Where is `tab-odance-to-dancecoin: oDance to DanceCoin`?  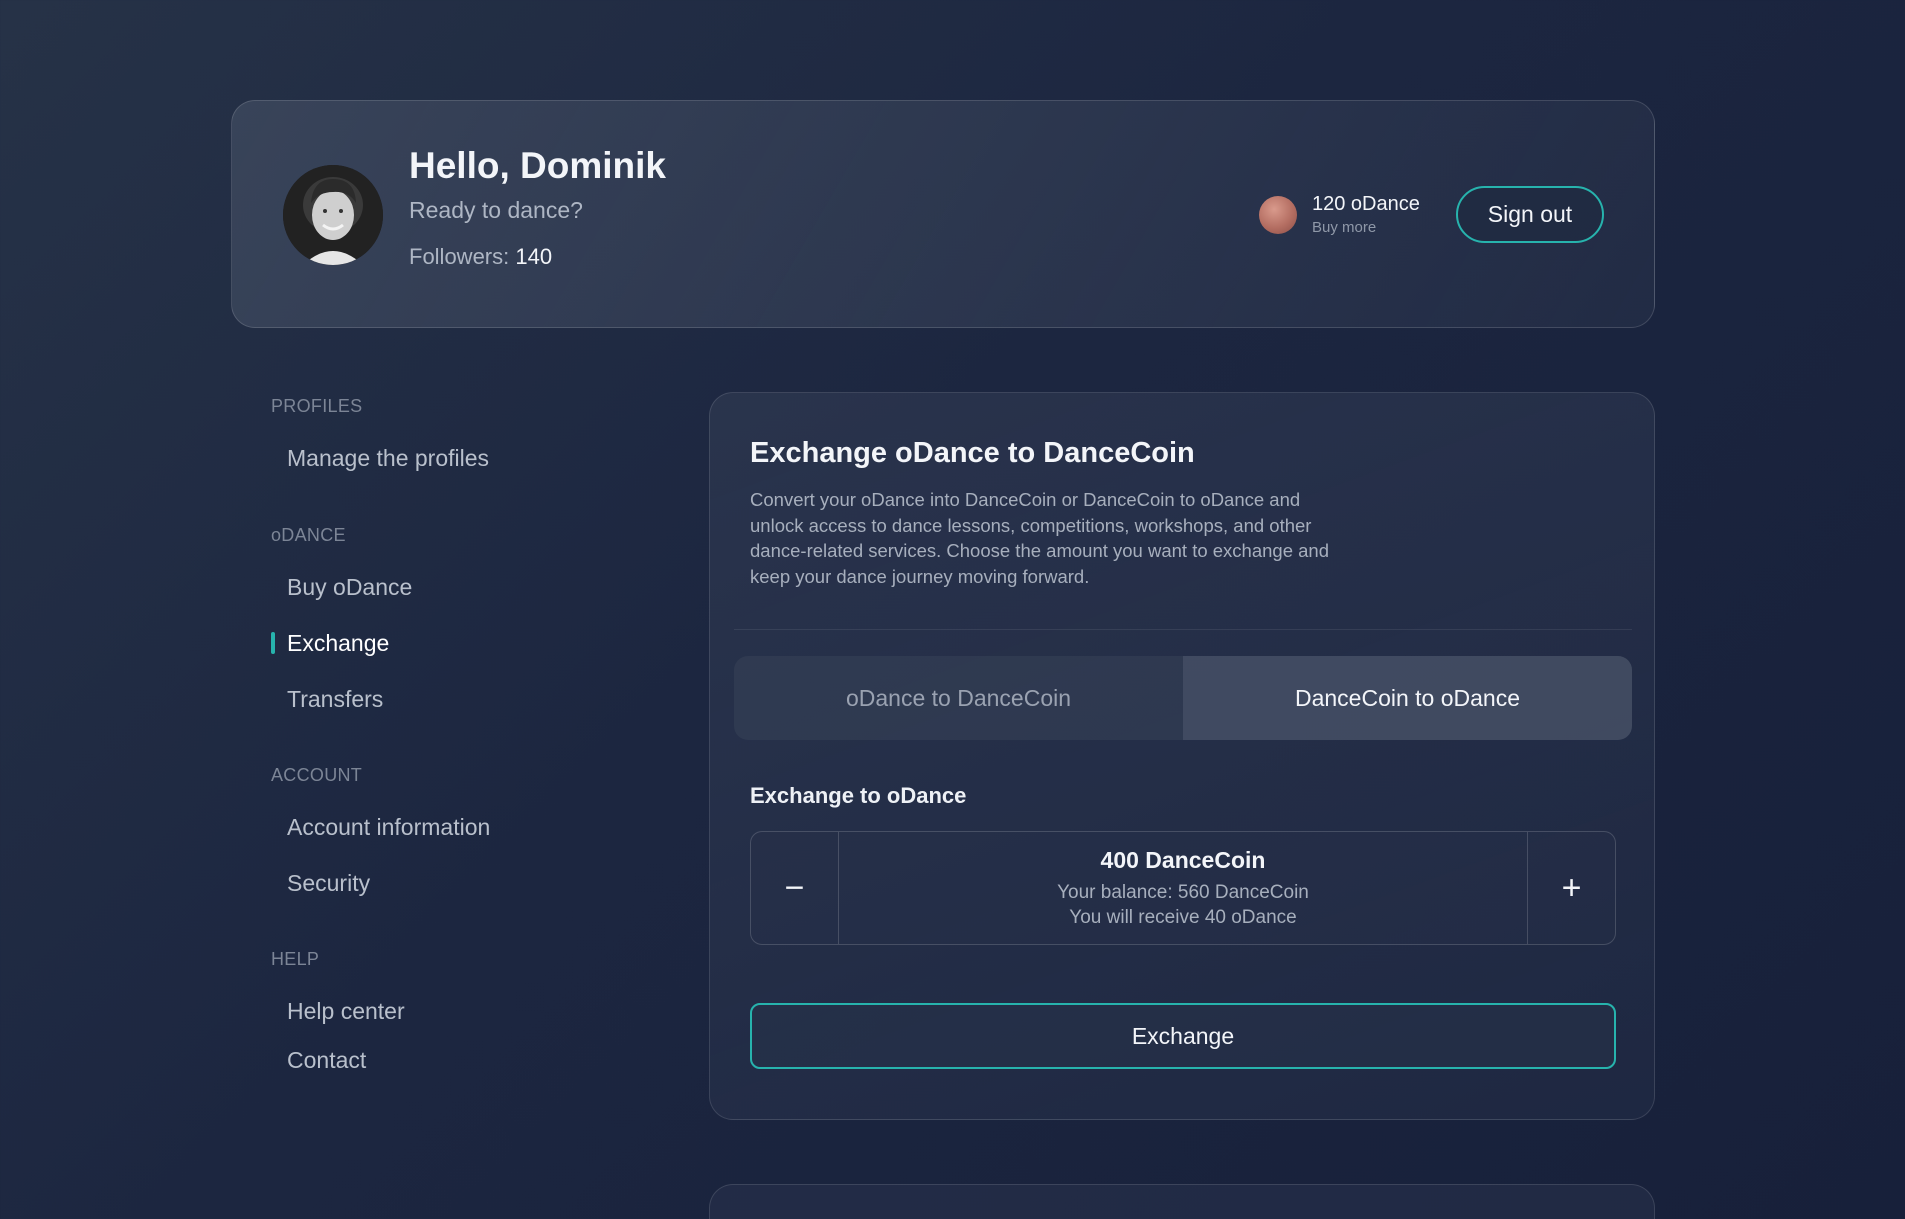 tab-odance-to-dancecoin: oDance to DanceCoin is located at coordinates (958, 698).